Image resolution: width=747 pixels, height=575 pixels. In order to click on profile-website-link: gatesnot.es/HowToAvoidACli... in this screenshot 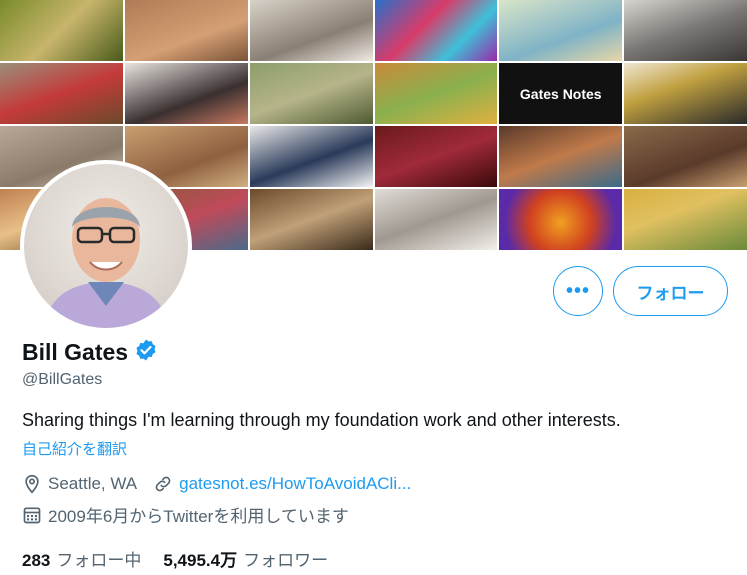, I will do `click(295, 484)`.